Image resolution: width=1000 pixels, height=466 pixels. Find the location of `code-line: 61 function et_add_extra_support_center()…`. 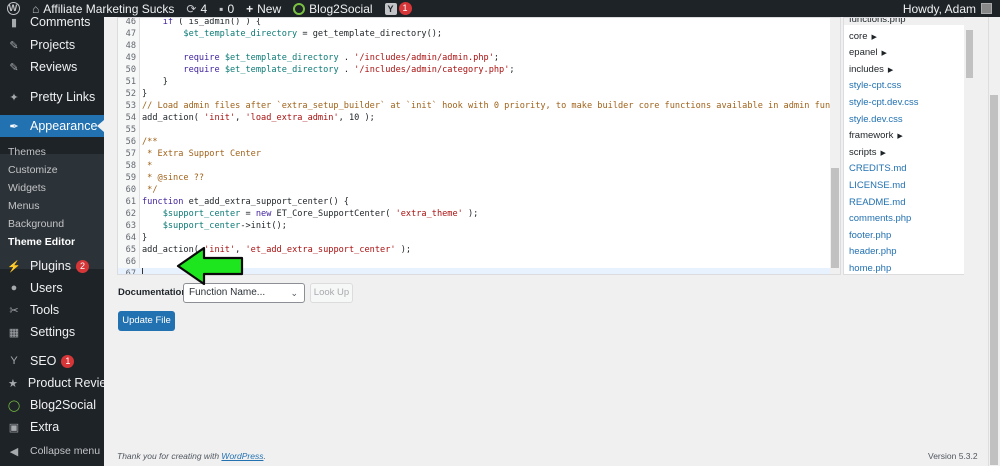

code-line: 61 function et_add_extra_support_center()… is located at coordinates (479, 202).